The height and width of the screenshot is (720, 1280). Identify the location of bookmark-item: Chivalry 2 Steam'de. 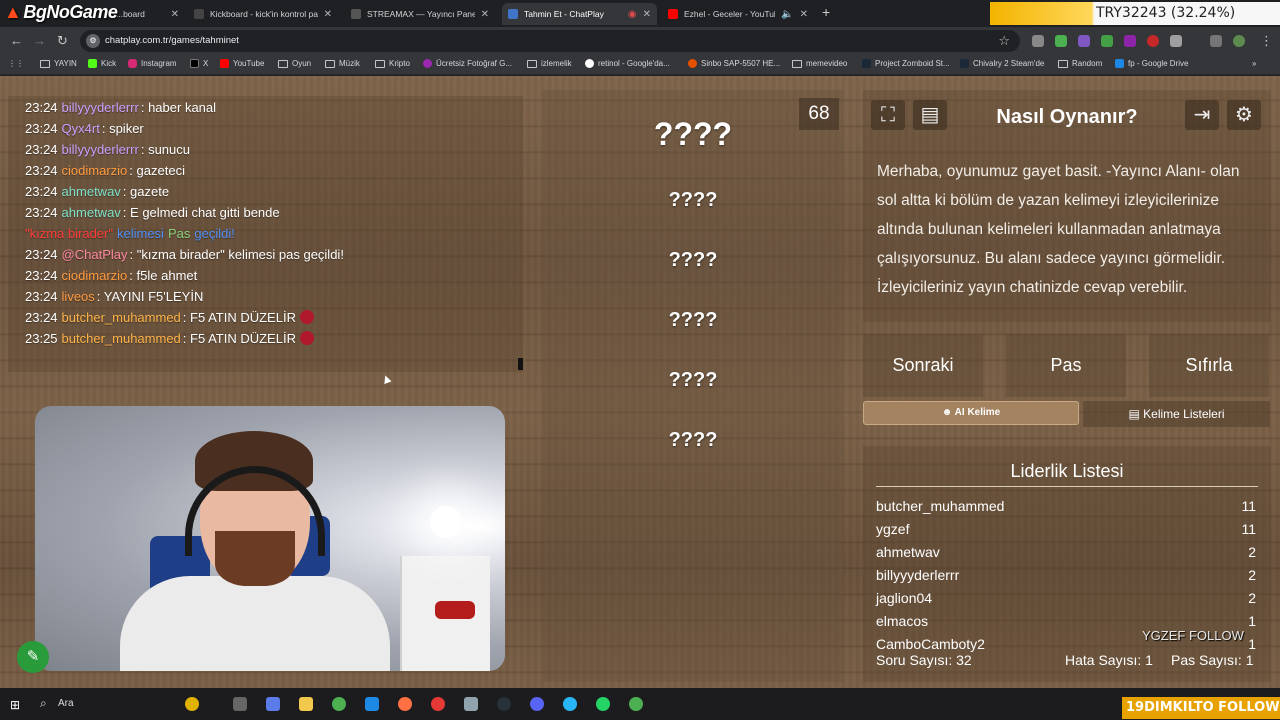
(1002, 63).